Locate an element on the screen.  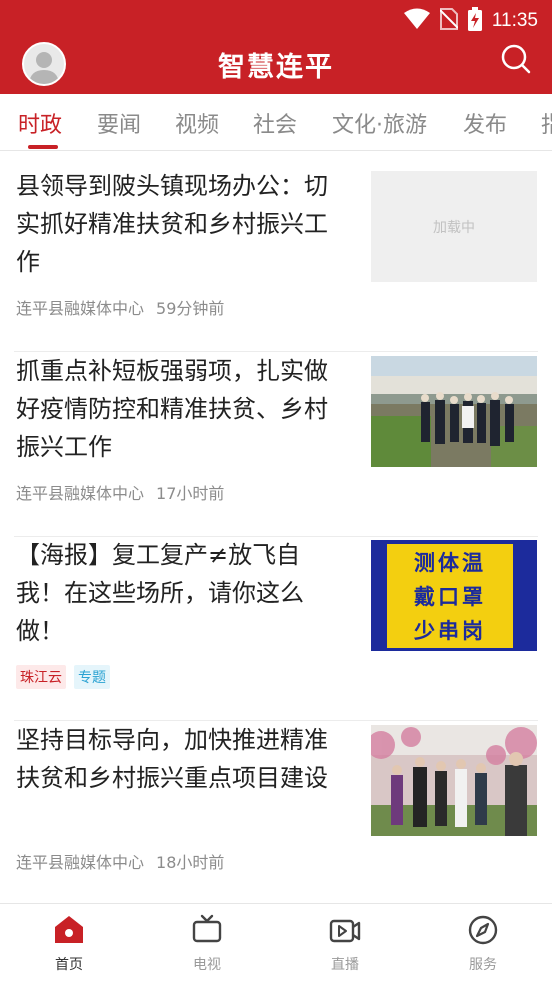
tv-icon is located at coordinates (207, 928).